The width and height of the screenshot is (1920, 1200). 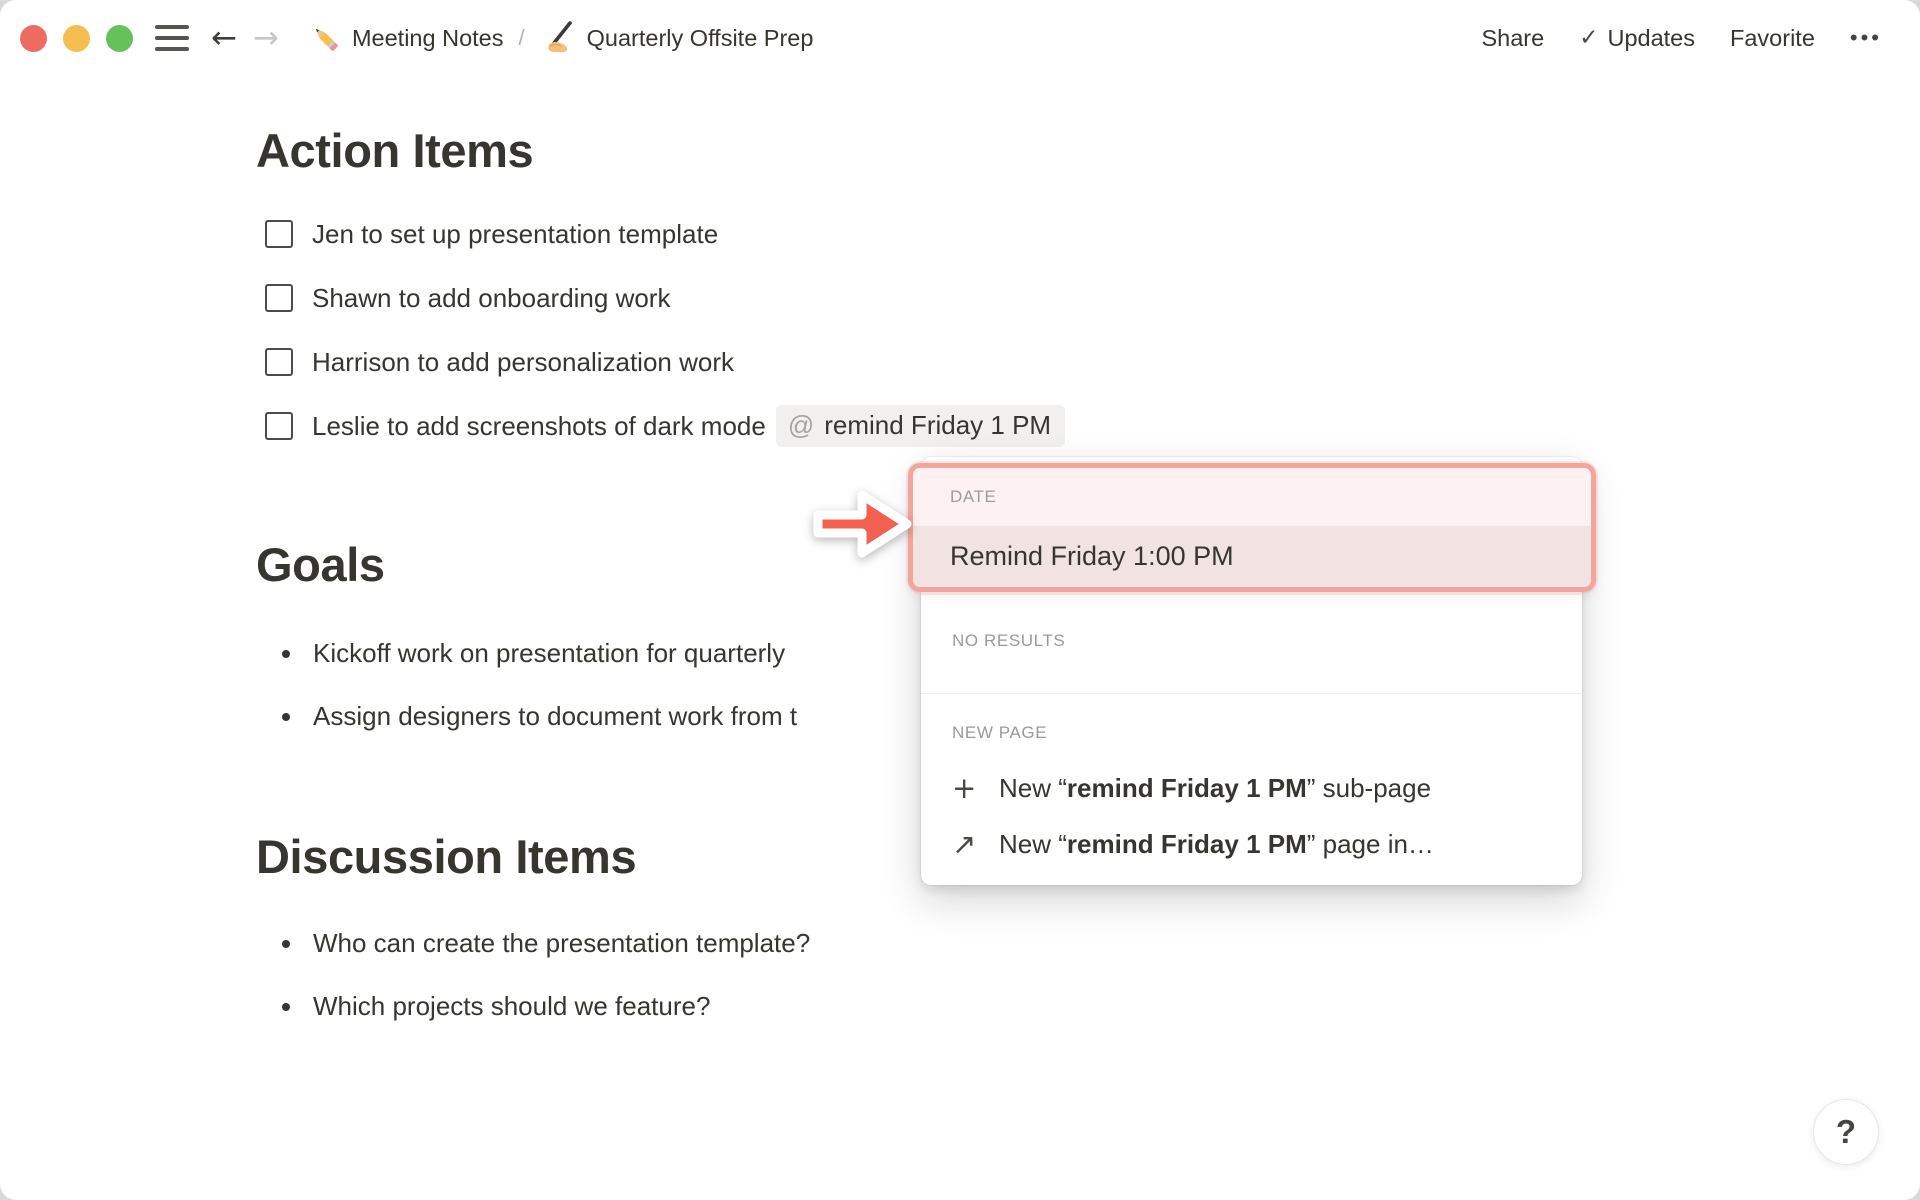 What do you see at coordinates (428, 38) in the screenshot?
I see `breadcrumb-page-meeting-notes: Meeting Notes` at bounding box center [428, 38].